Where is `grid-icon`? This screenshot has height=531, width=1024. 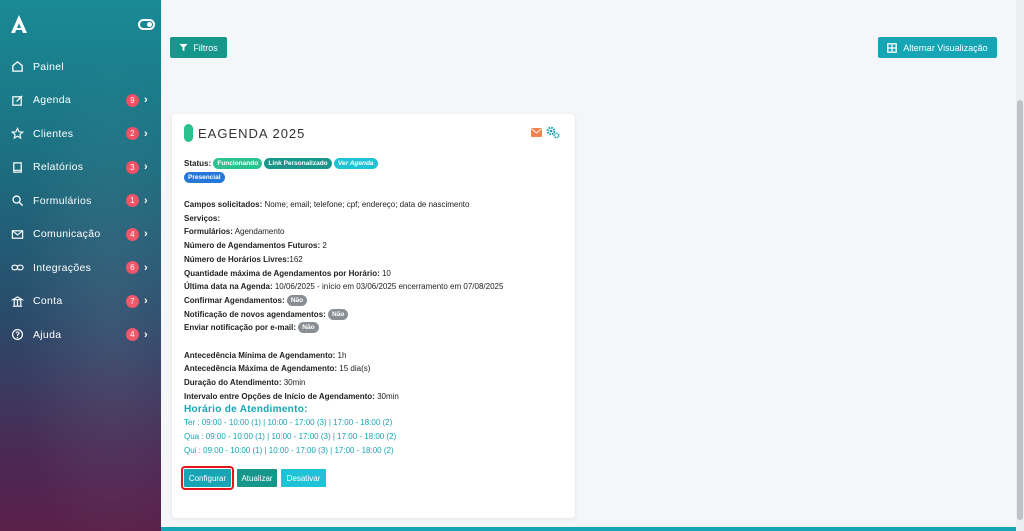 grid-icon is located at coordinates (892, 47).